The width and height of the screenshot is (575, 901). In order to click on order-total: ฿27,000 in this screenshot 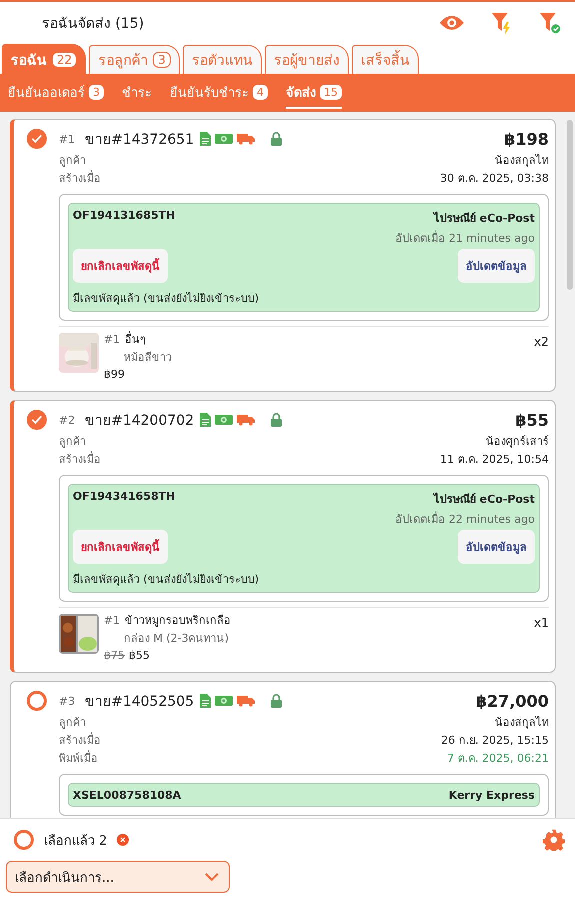, I will do `click(512, 701)`.